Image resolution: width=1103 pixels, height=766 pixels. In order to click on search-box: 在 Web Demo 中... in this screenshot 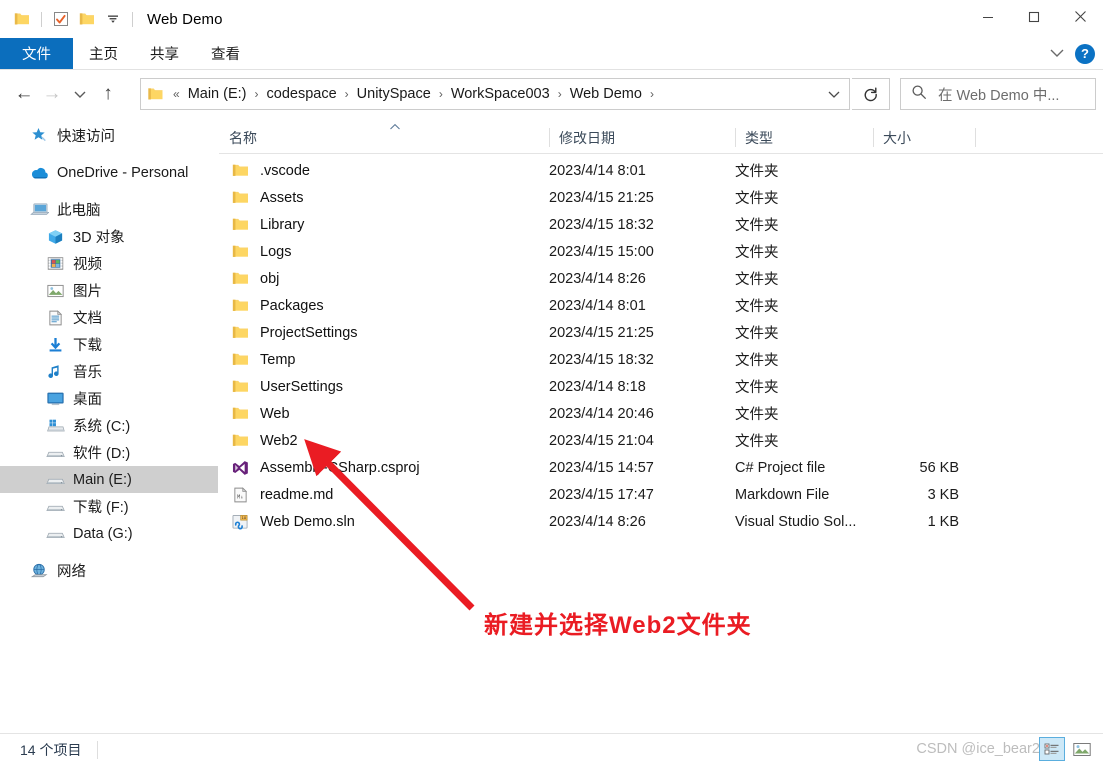, I will do `click(998, 94)`.